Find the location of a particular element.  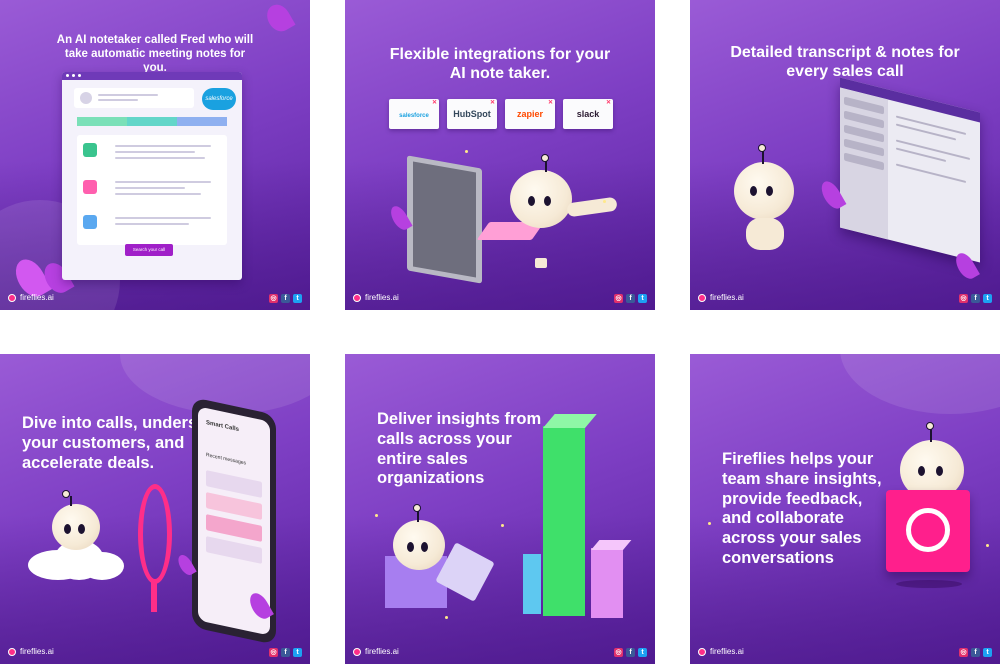

monitor-illustration is located at coordinates (444, 219).